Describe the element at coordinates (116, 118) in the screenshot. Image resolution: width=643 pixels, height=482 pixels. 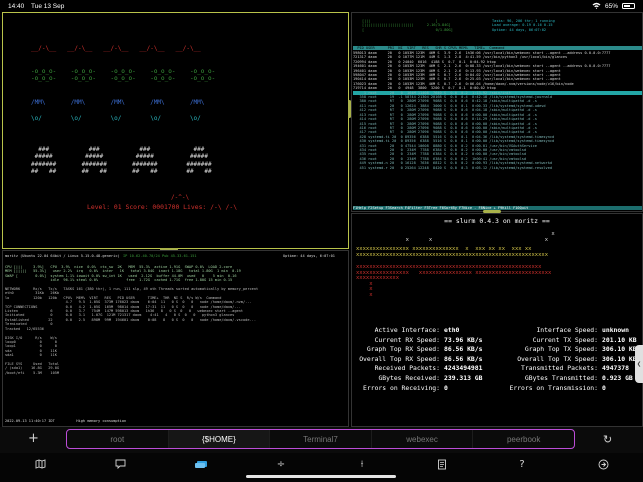
I see `game-row: \o/ \o/ \o/ \o/ \o/` at that location.